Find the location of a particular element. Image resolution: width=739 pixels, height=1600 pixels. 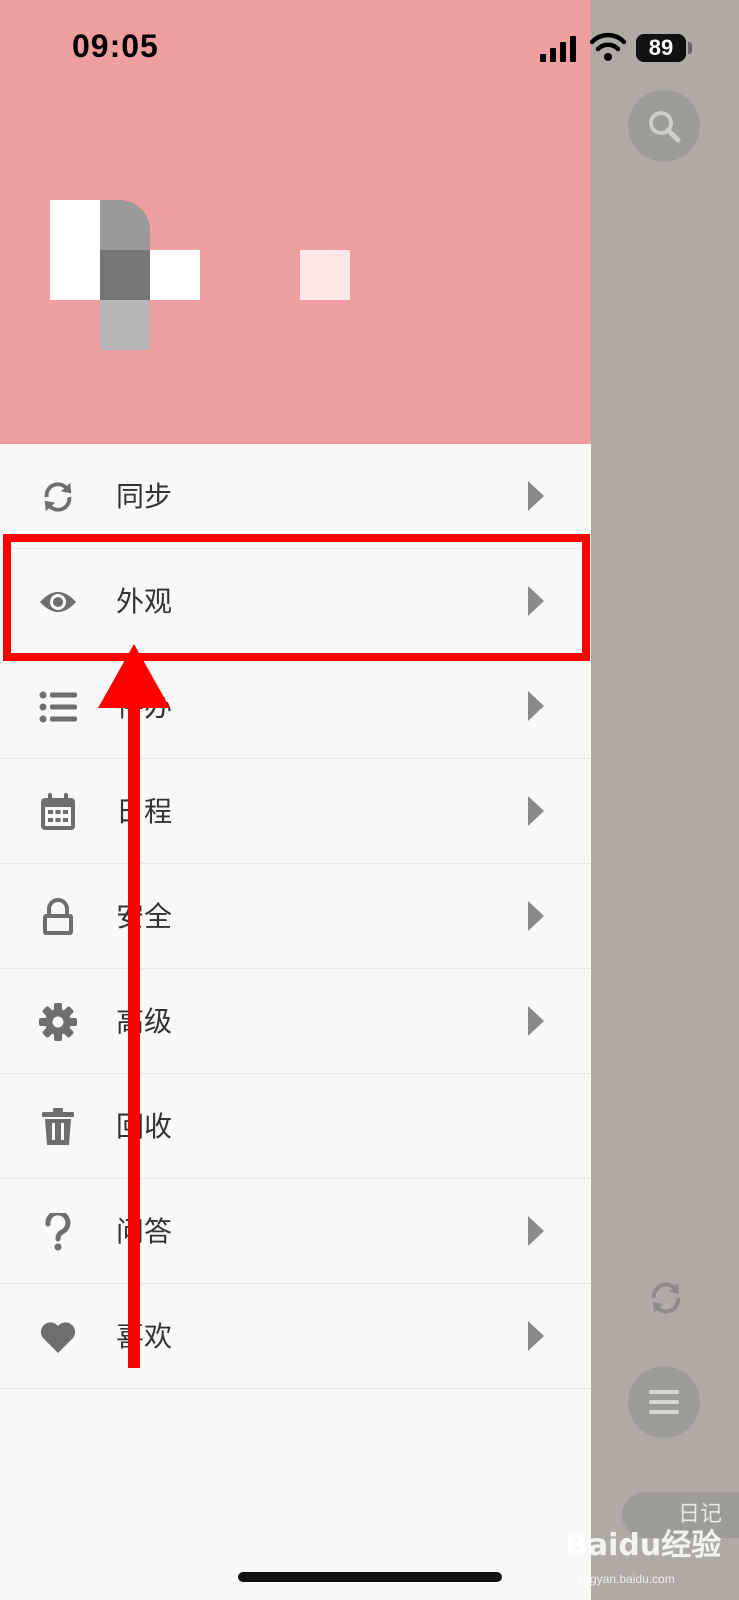

menu-item-schedule: 日程 is located at coordinates (295, 811).